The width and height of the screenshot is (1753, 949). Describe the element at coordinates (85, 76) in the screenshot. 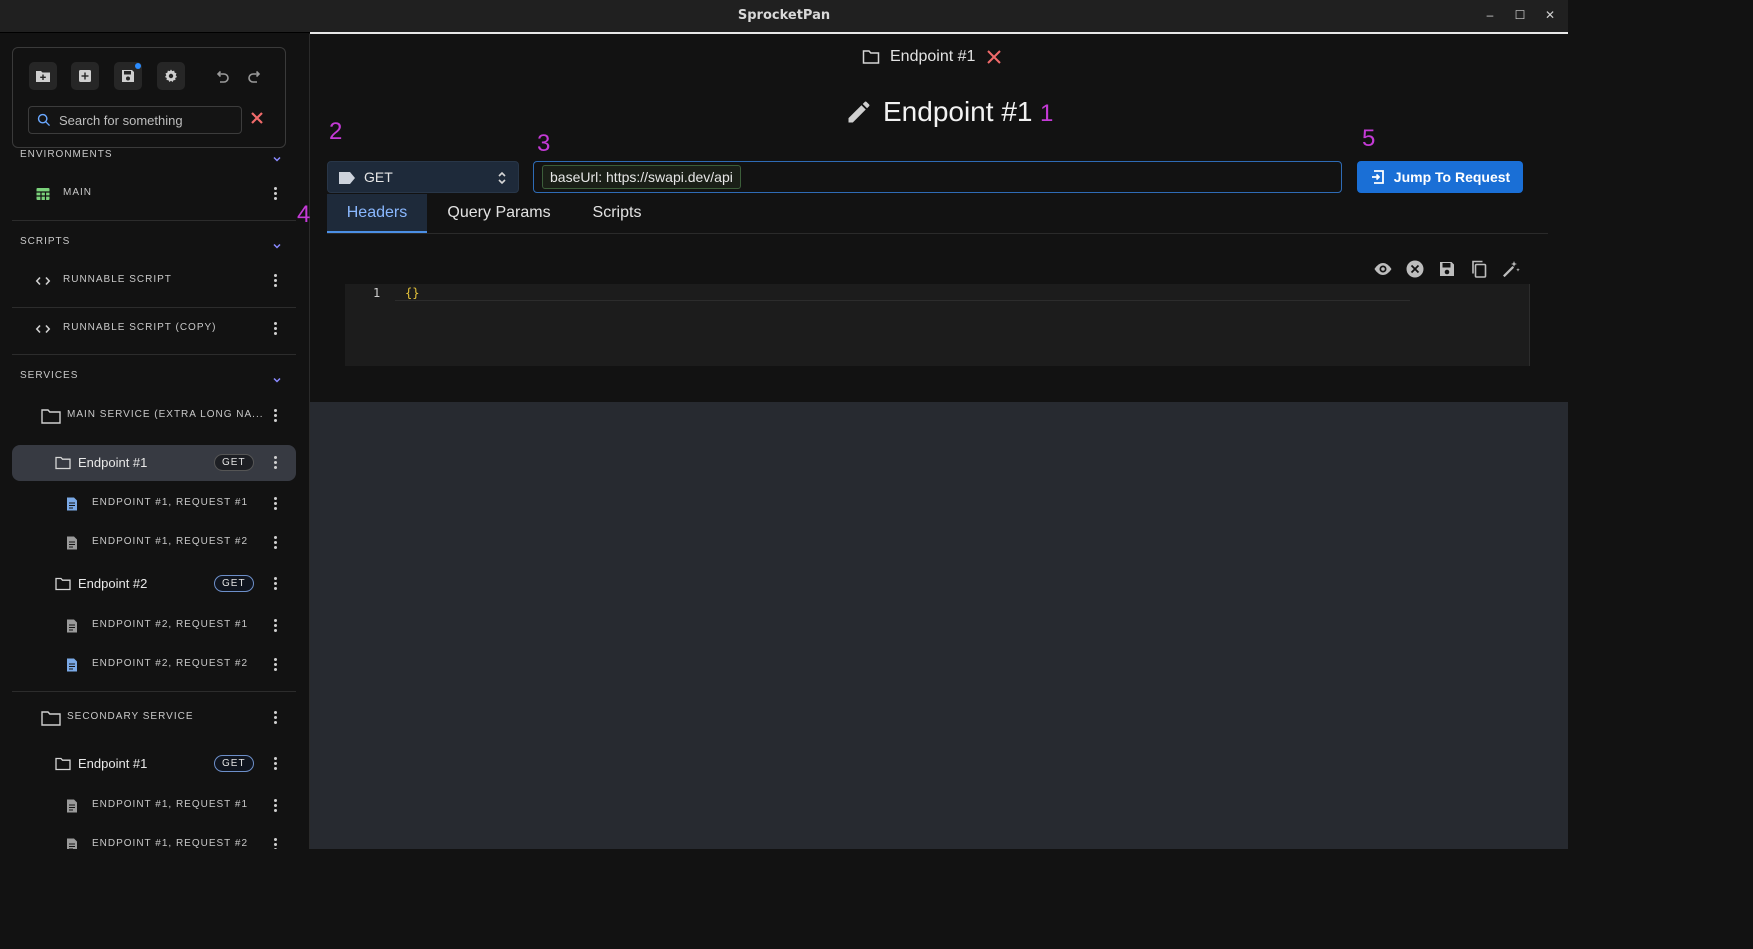

I see `add-button` at that location.